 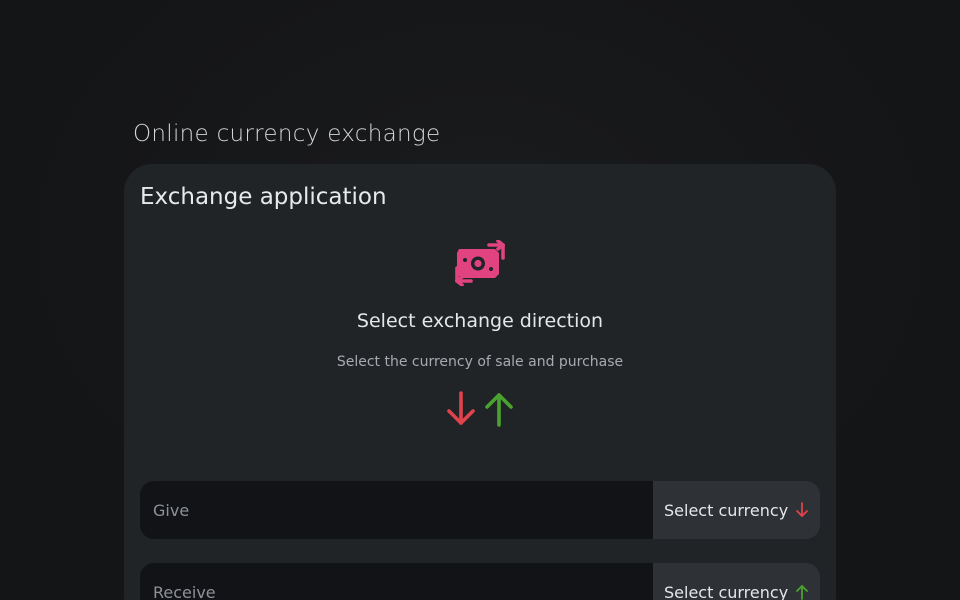 What do you see at coordinates (480, 263) in the screenshot?
I see `money-exchange-icon` at bounding box center [480, 263].